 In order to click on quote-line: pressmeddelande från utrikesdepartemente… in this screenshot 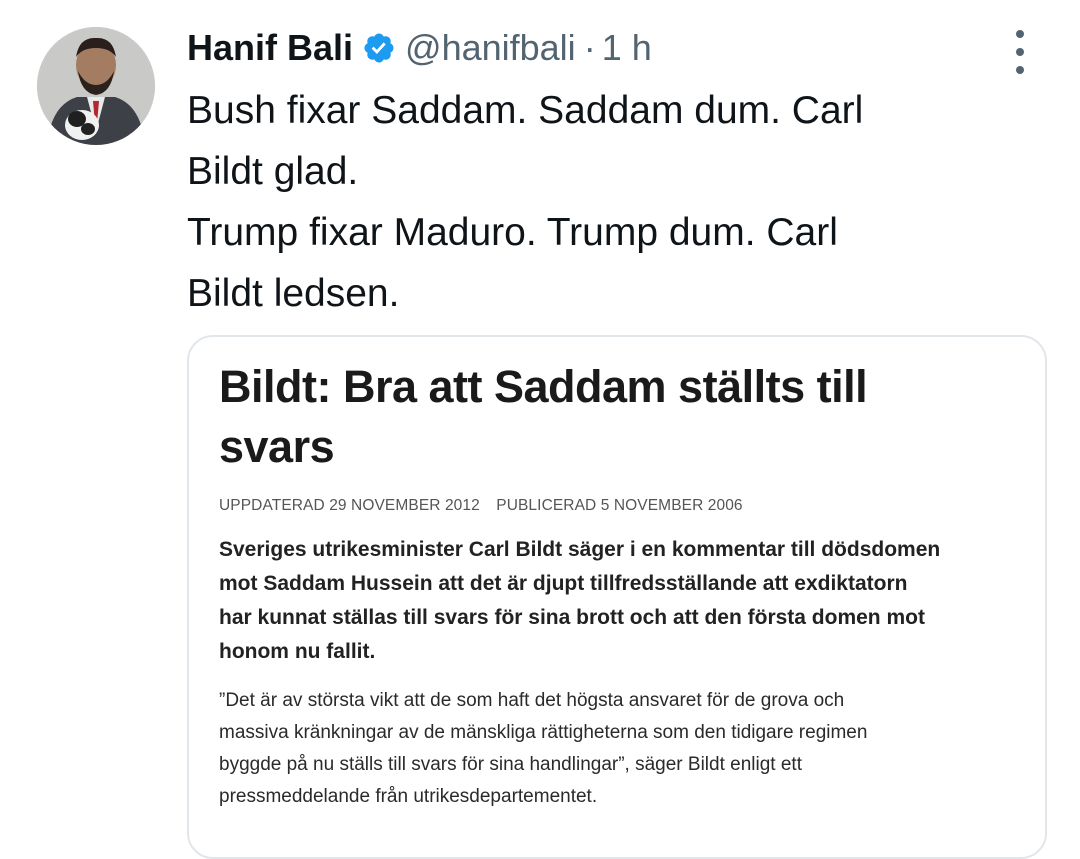, I will do `click(408, 796)`.